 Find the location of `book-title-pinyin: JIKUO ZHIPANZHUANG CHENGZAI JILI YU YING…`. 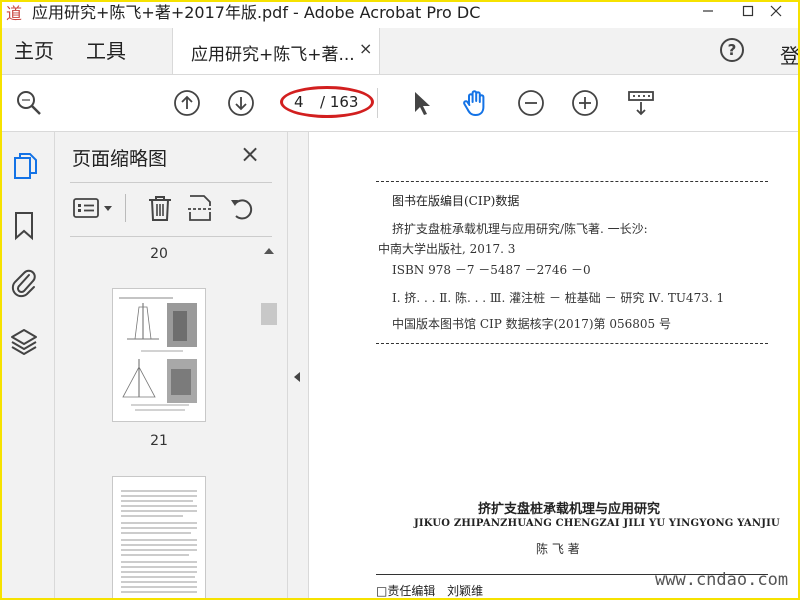

book-title-pinyin: JIKUO ZHIPANZHUANG CHENGZAI JILI YU YING… is located at coordinates (597, 523).